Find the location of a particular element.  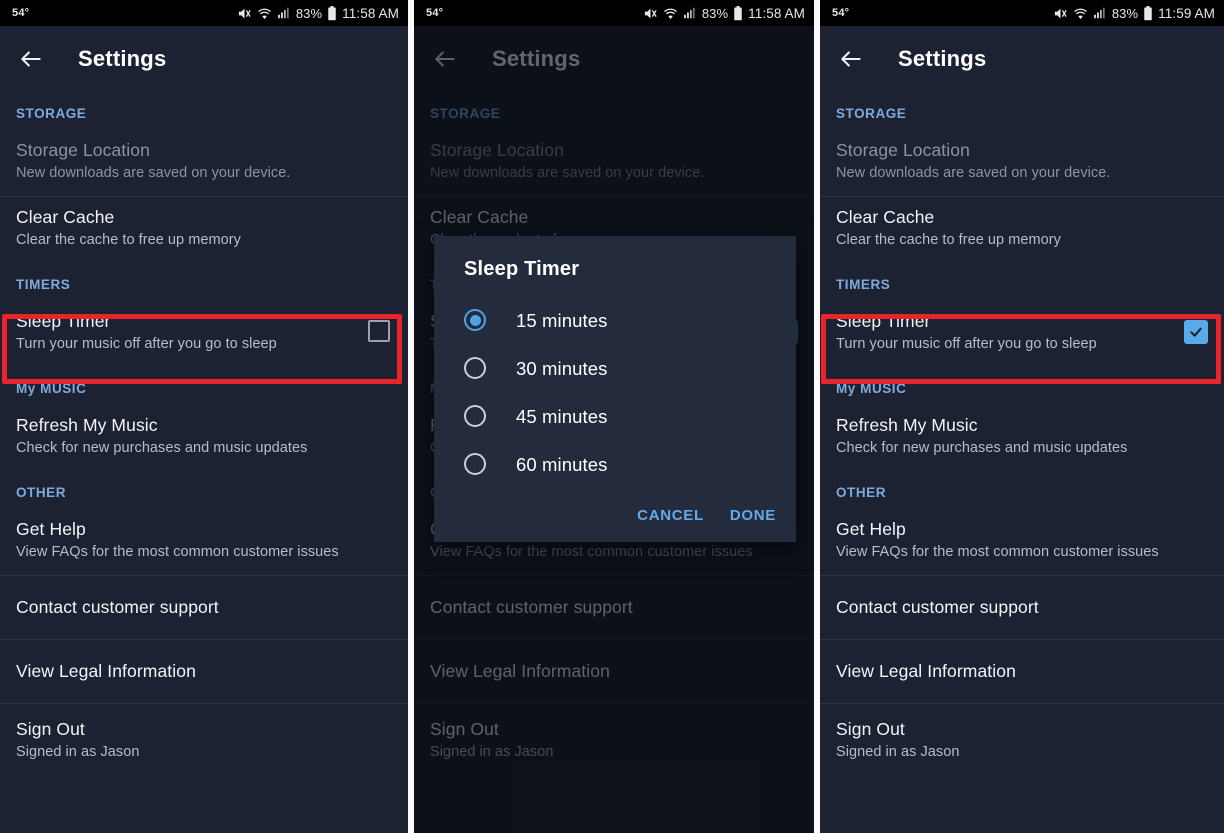

status-bar: 54° 83% 11:59 AM is located at coordinates (1022, 13).